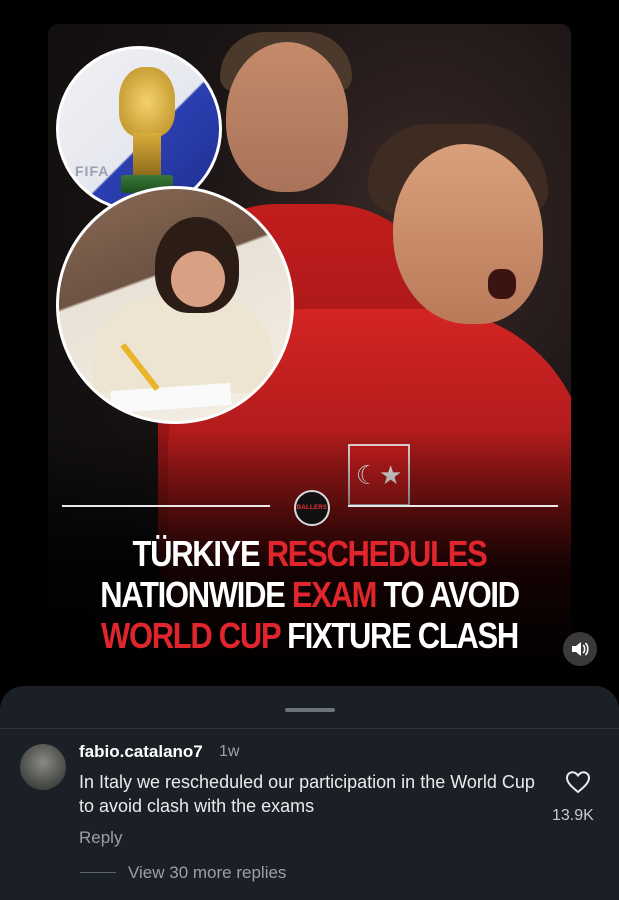  What do you see at coordinates (578, 782) in the screenshot?
I see `heart-icon` at bounding box center [578, 782].